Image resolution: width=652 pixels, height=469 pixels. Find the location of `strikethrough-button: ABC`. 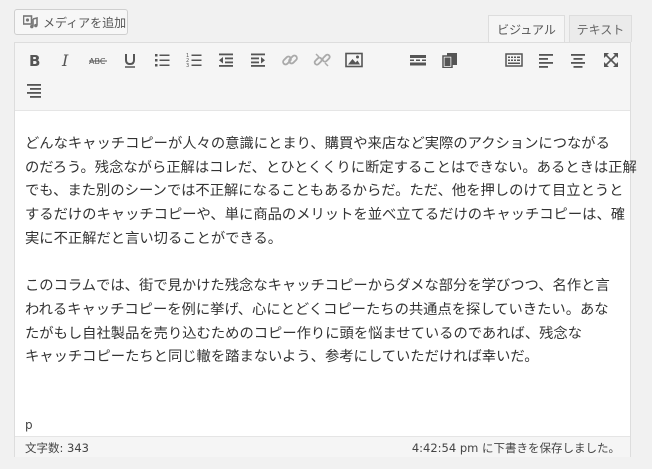

strikethrough-button: ABC is located at coordinates (98, 60).